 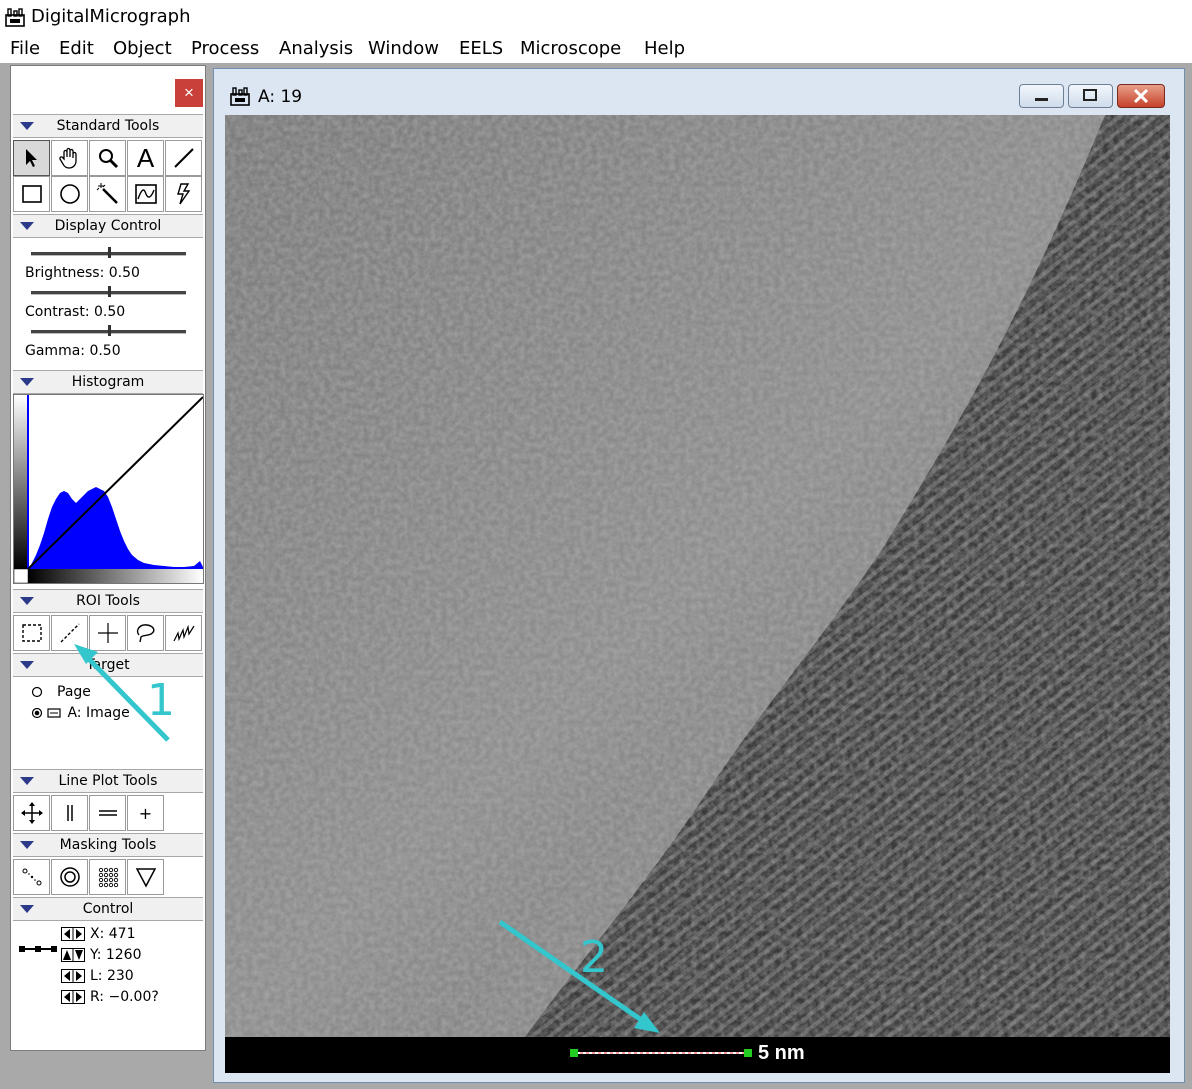 What do you see at coordinates (161, 700) in the screenshot?
I see `annotation-label-1: 1` at bounding box center [161, 700].